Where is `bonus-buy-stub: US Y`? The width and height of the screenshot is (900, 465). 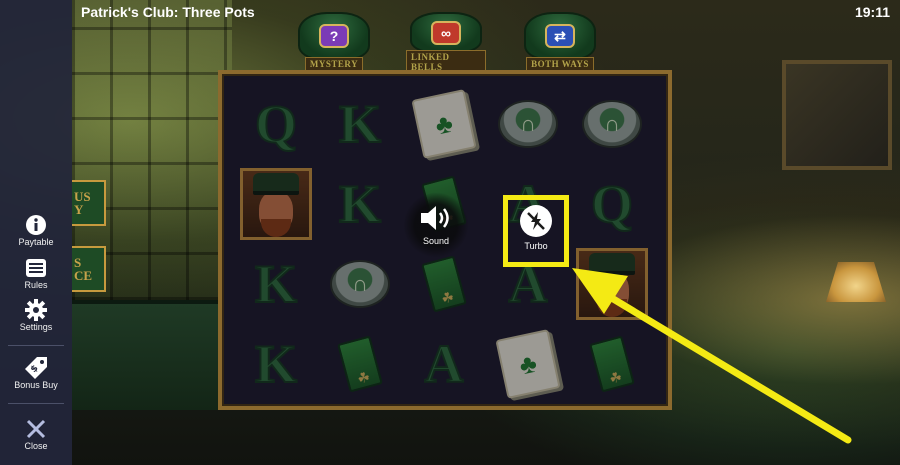 bonus-buy-stub: US Y is located at coordinates (89, 203).